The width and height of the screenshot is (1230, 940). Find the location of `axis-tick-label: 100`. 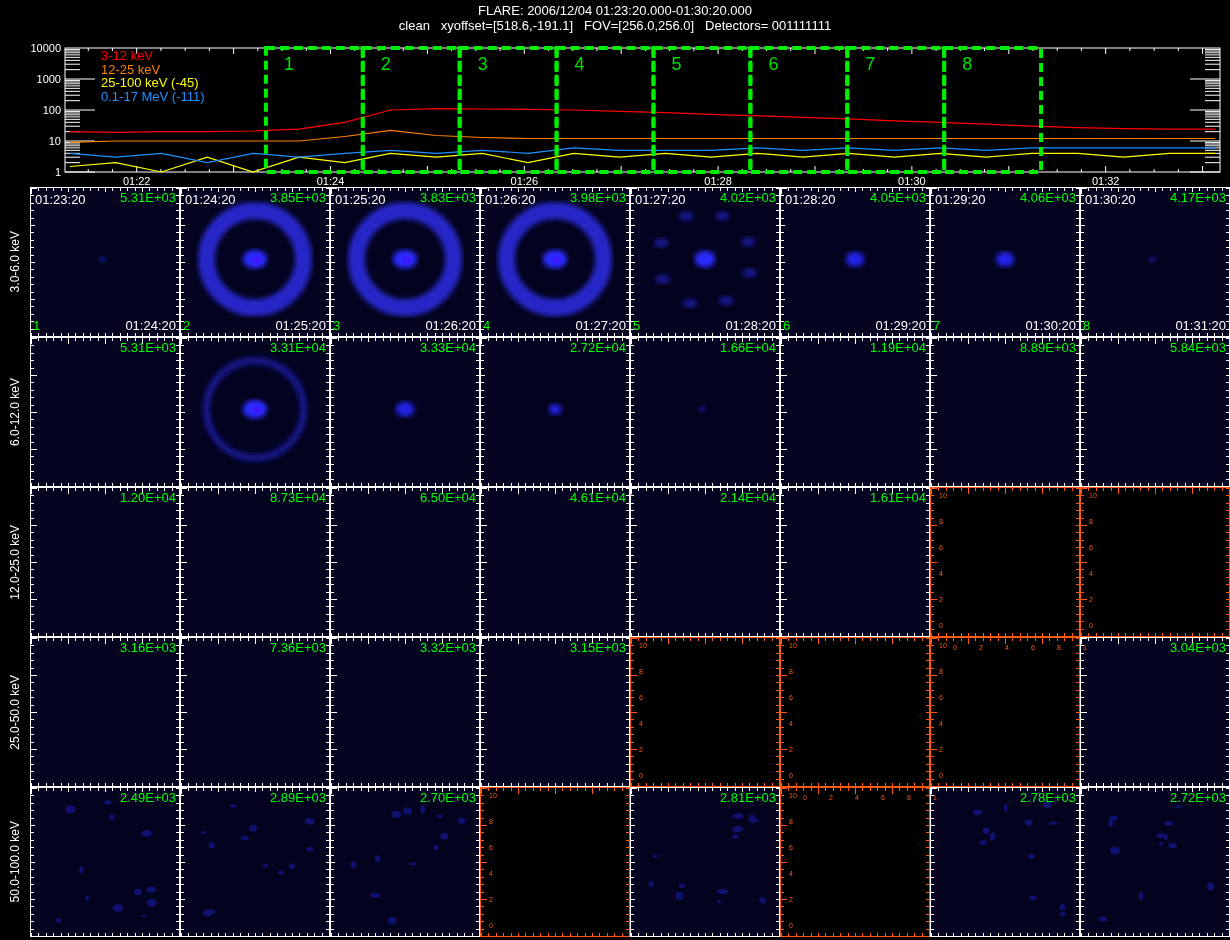

axis-tick-label: 100 is located at coordinates (51, 110).